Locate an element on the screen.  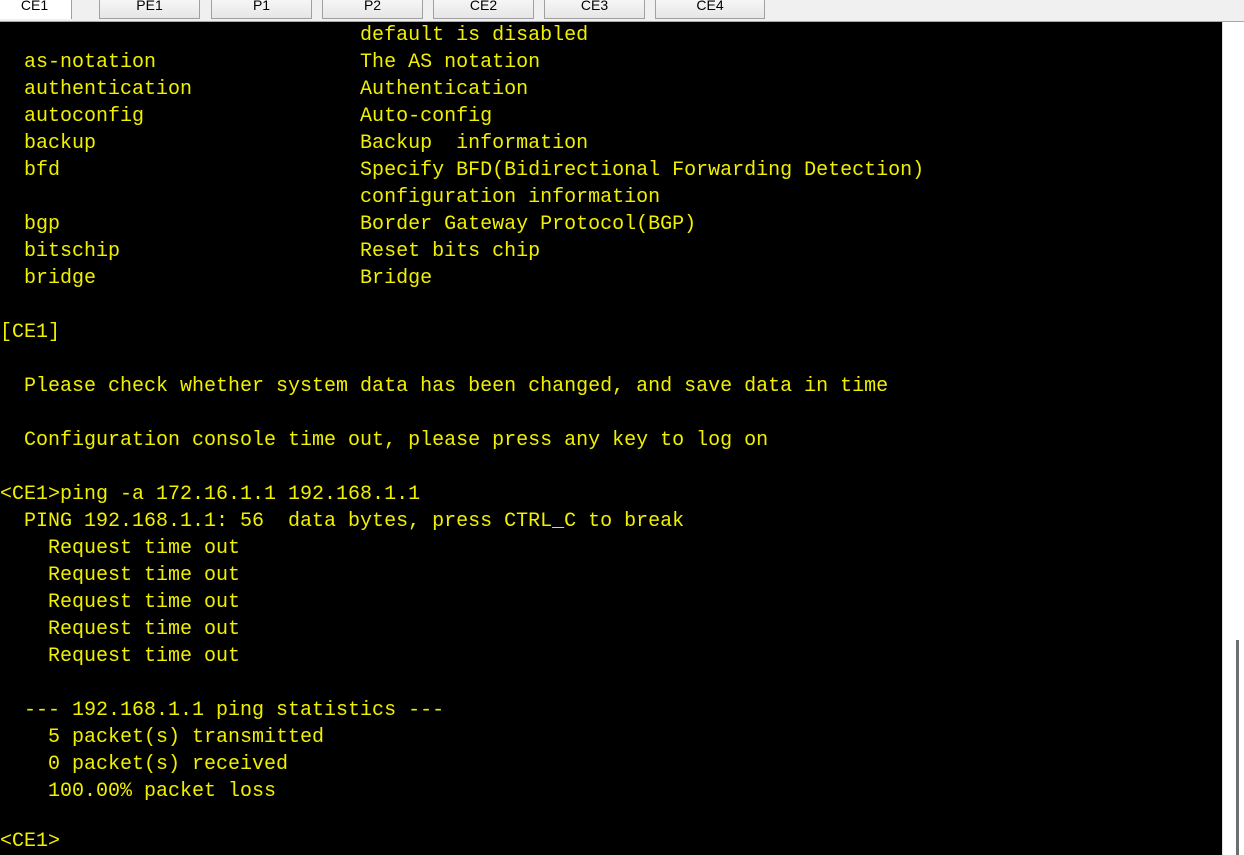
terminal-line: configuration information is located at coordinates (330, 197).